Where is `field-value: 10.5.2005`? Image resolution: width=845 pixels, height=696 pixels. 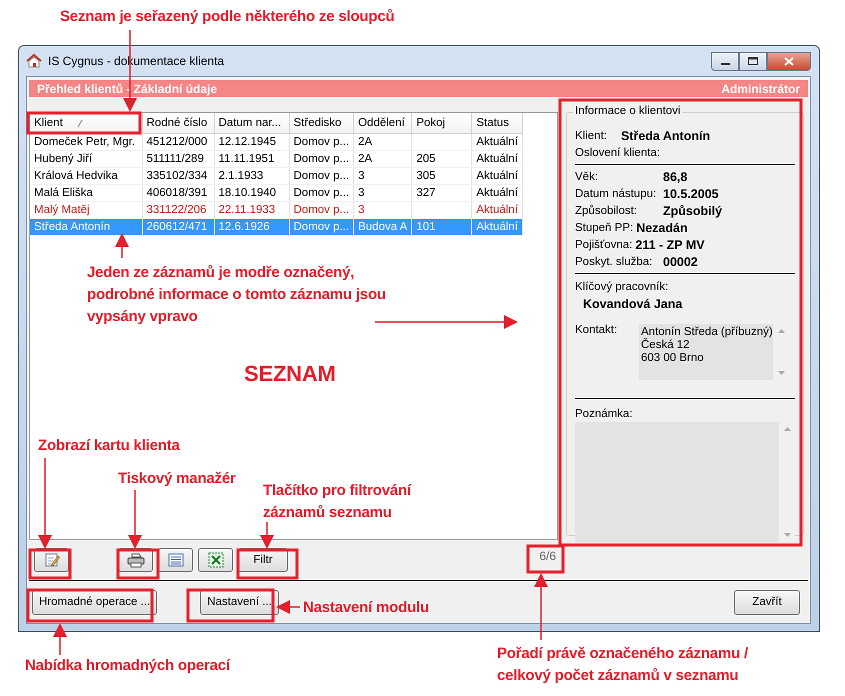
field-value: 10.5.2005 is located at coordinates (691, 193).